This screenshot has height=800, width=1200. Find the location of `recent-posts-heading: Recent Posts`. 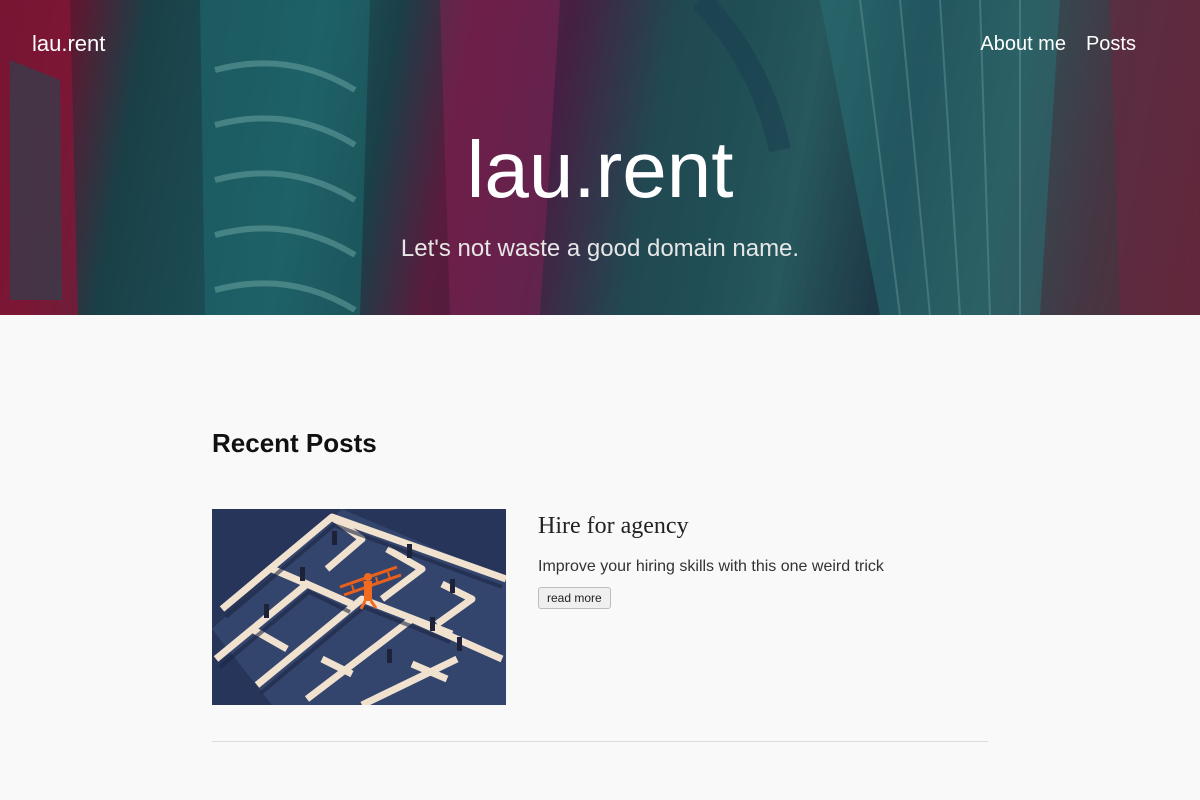

recent-posts-heading: Recent Posts is located at coordinates (294, 443).